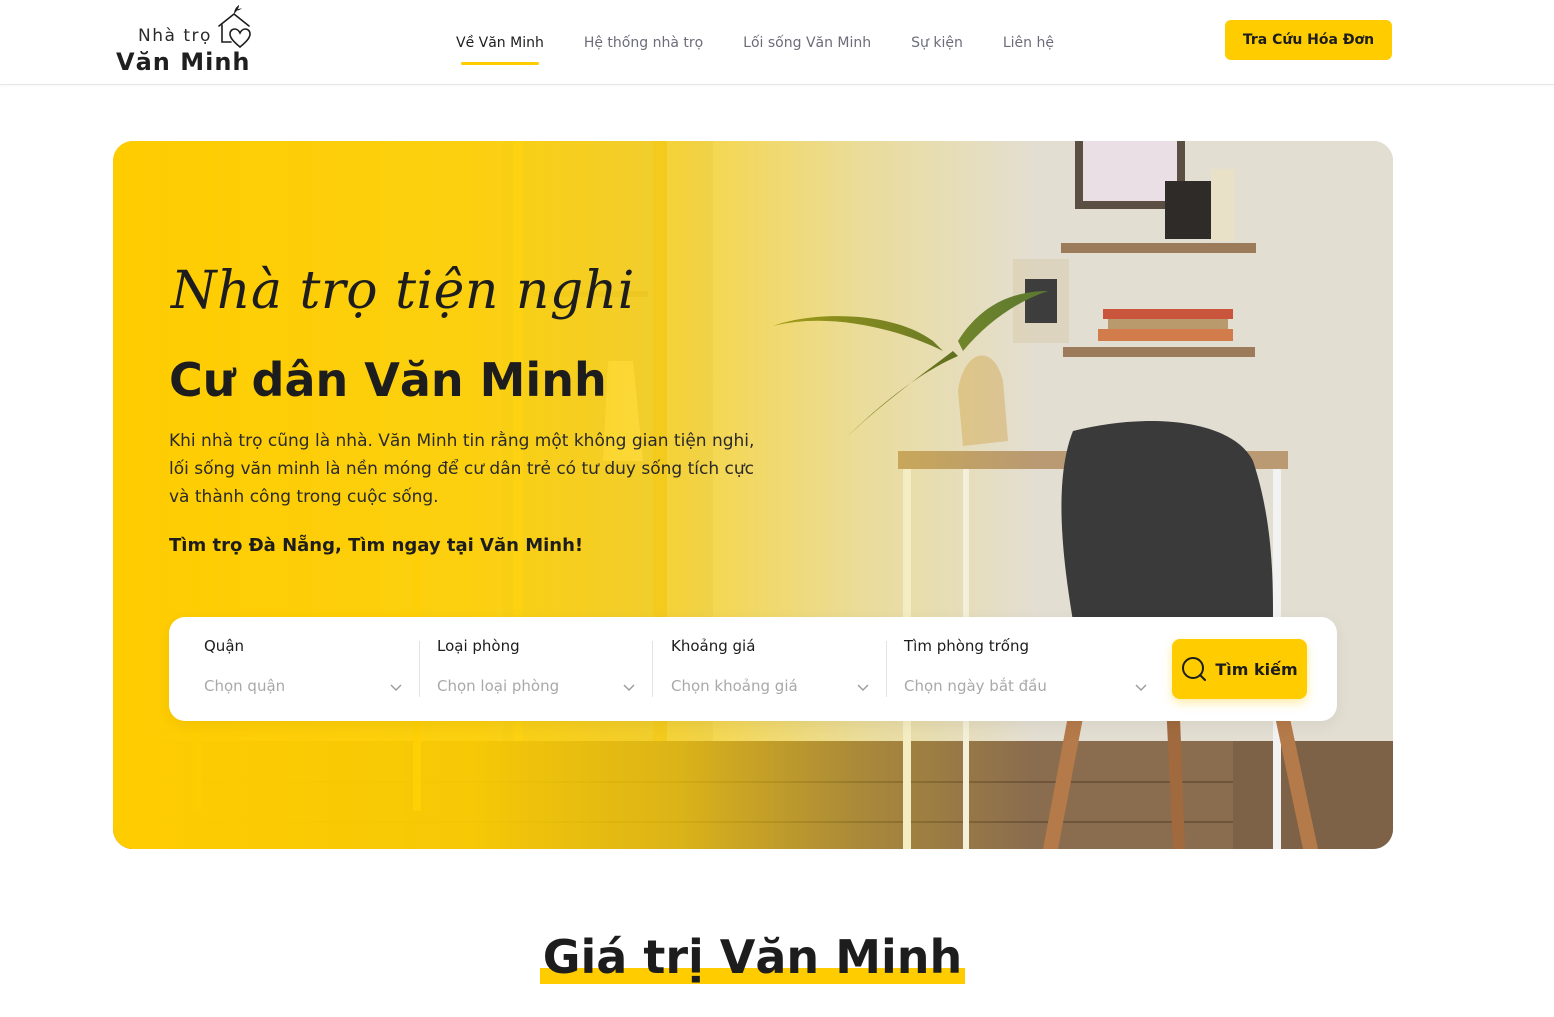  What do you see at coordinates (643, 42) in the screenshot?
I see `nav-item-he-thong-nha-tro: Hệ thống nhà trọ` at bounding box center [643, 42].